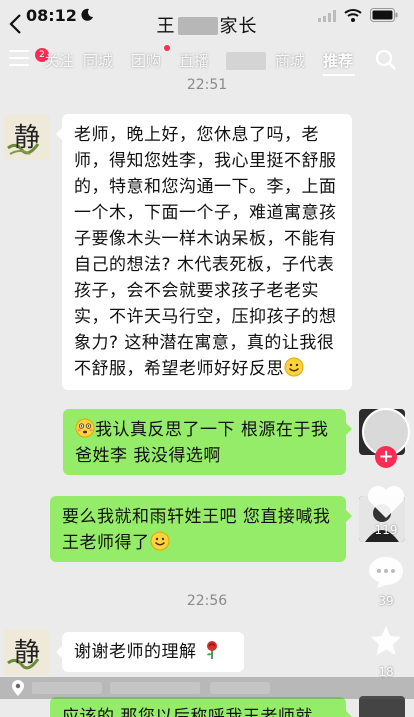  I want to click on chat-title: 王 家长, so click(207, 25).